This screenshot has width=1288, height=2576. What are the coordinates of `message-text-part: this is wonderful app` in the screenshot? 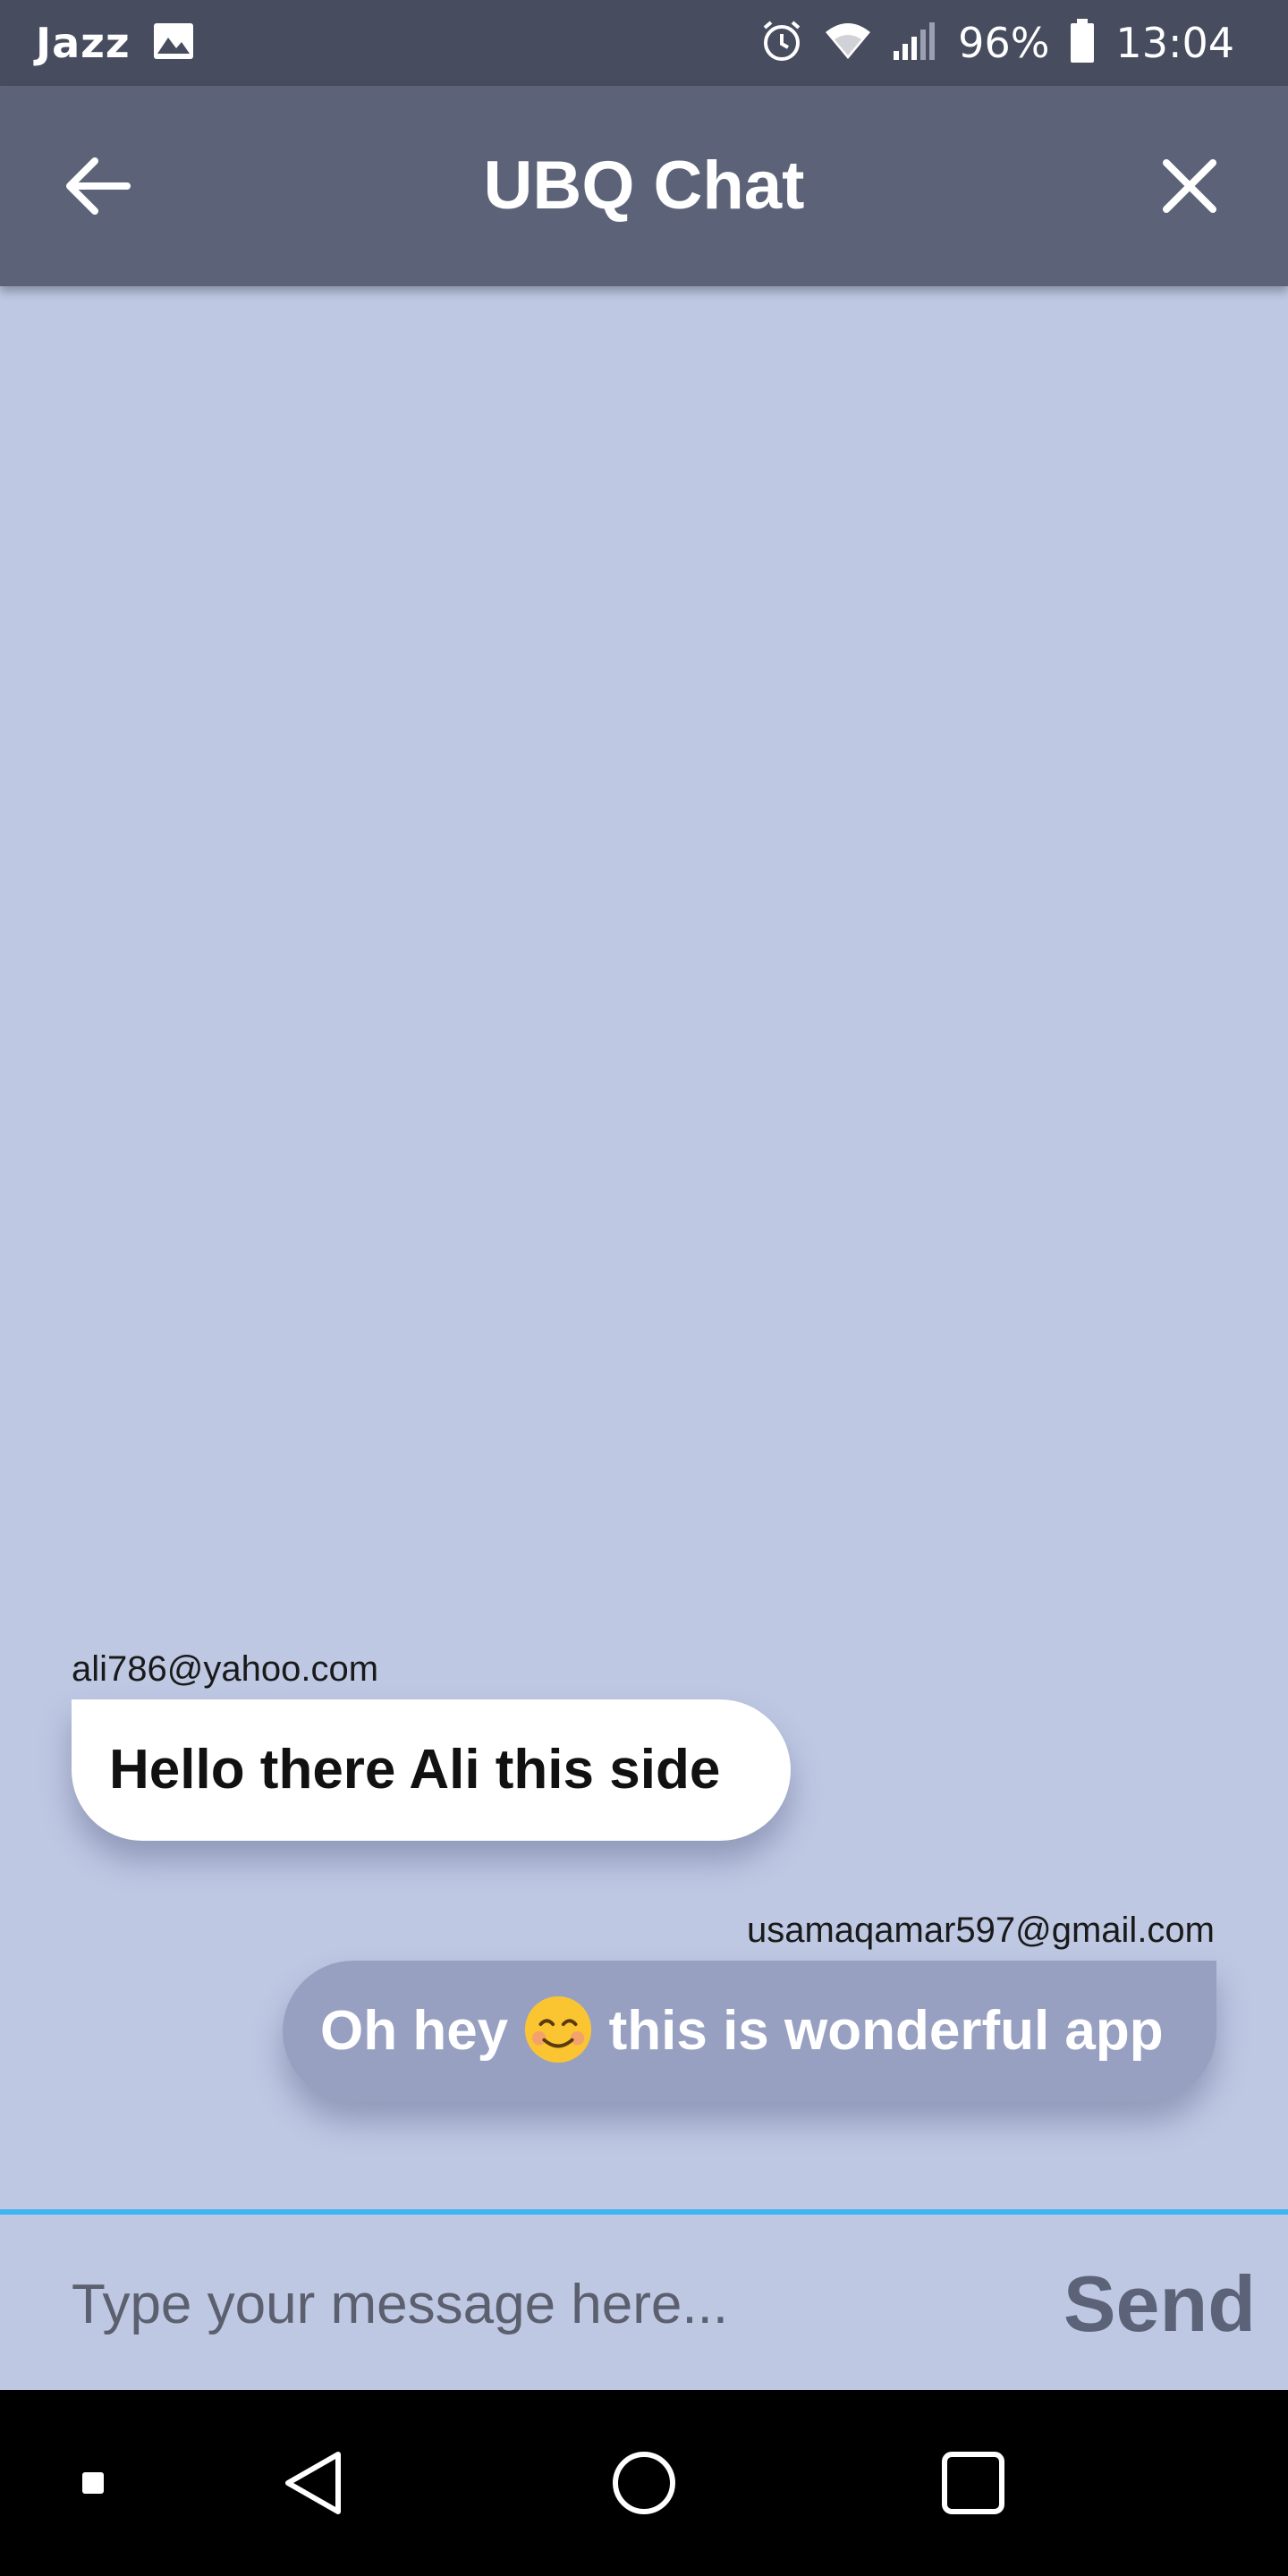 It's located at (886, 2031).